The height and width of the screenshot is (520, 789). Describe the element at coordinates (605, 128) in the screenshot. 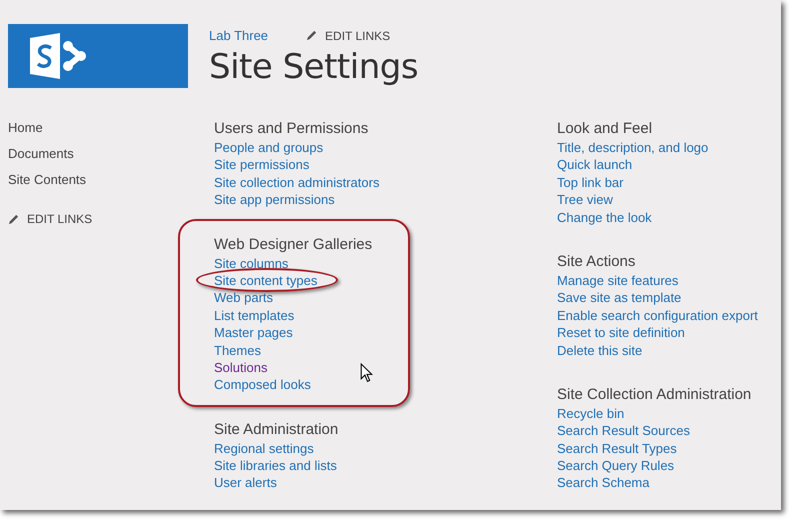

I see `section-heading: Look and Feel` at that location.